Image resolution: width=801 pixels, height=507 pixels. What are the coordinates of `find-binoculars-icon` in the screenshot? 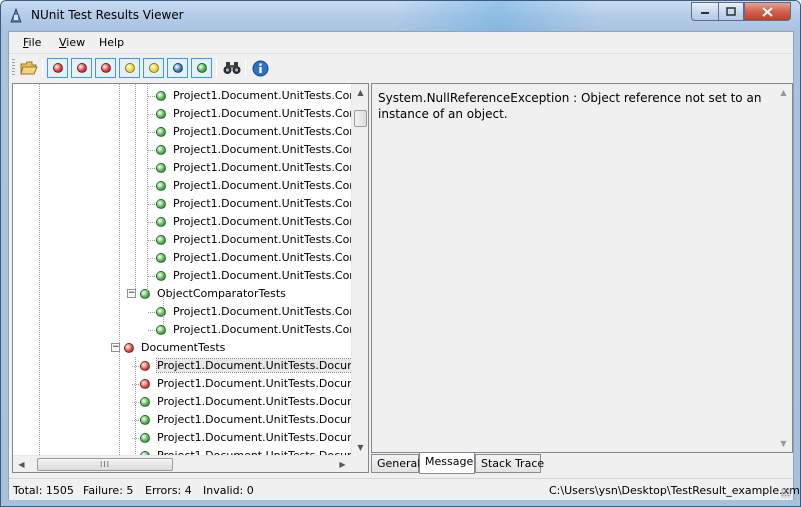 It's located at (232, 68).